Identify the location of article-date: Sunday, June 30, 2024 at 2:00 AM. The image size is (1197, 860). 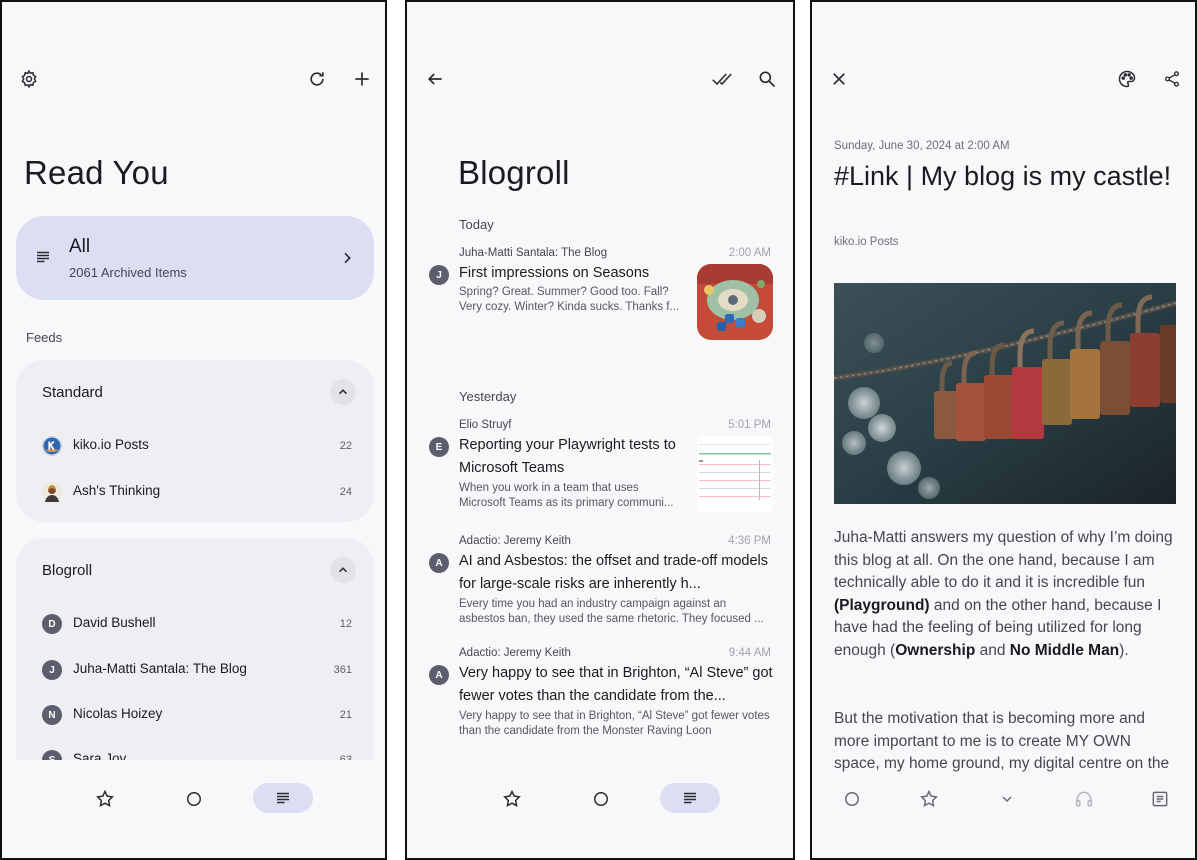
(922, 146).